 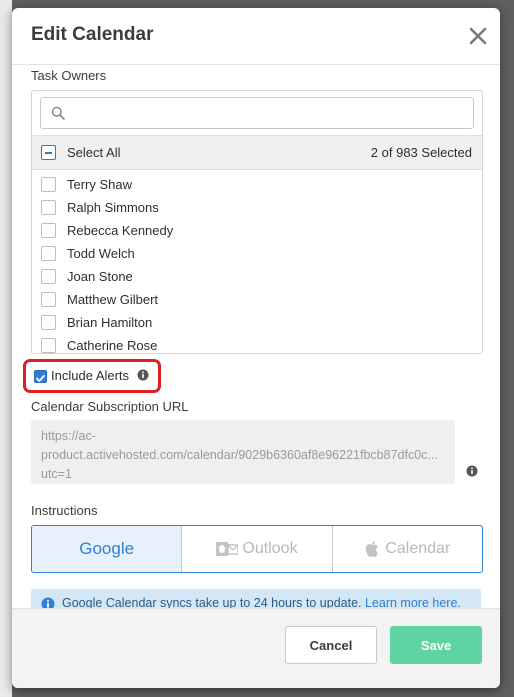 I want to click on select-all-label: Select All, so click(x=94, y=152).